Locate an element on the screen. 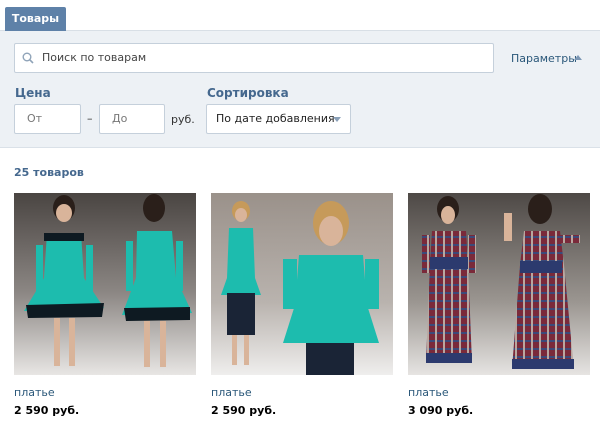 This screenshot has height=434, width=600. search-input: Поиск по товарам is located at coordinates (254, 58).